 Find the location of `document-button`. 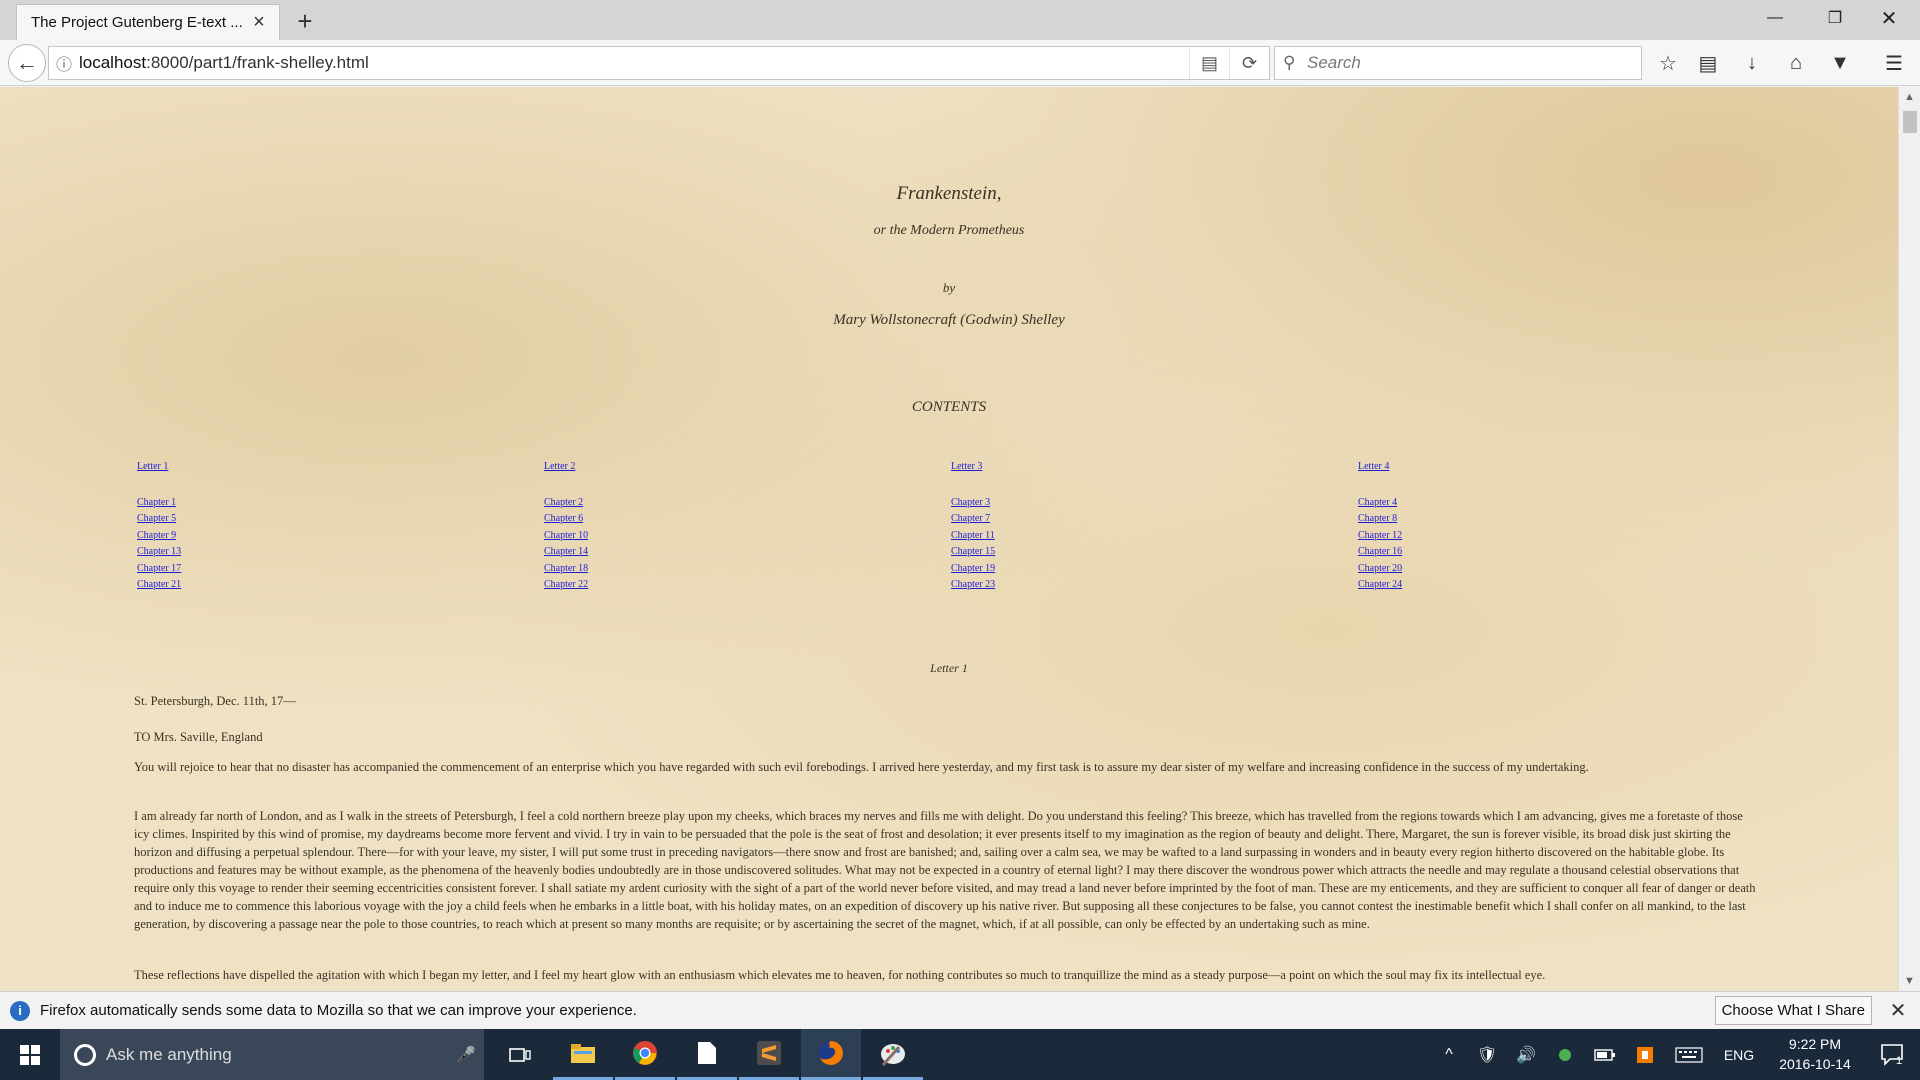

document-button is located at coordinates (707, 1054).